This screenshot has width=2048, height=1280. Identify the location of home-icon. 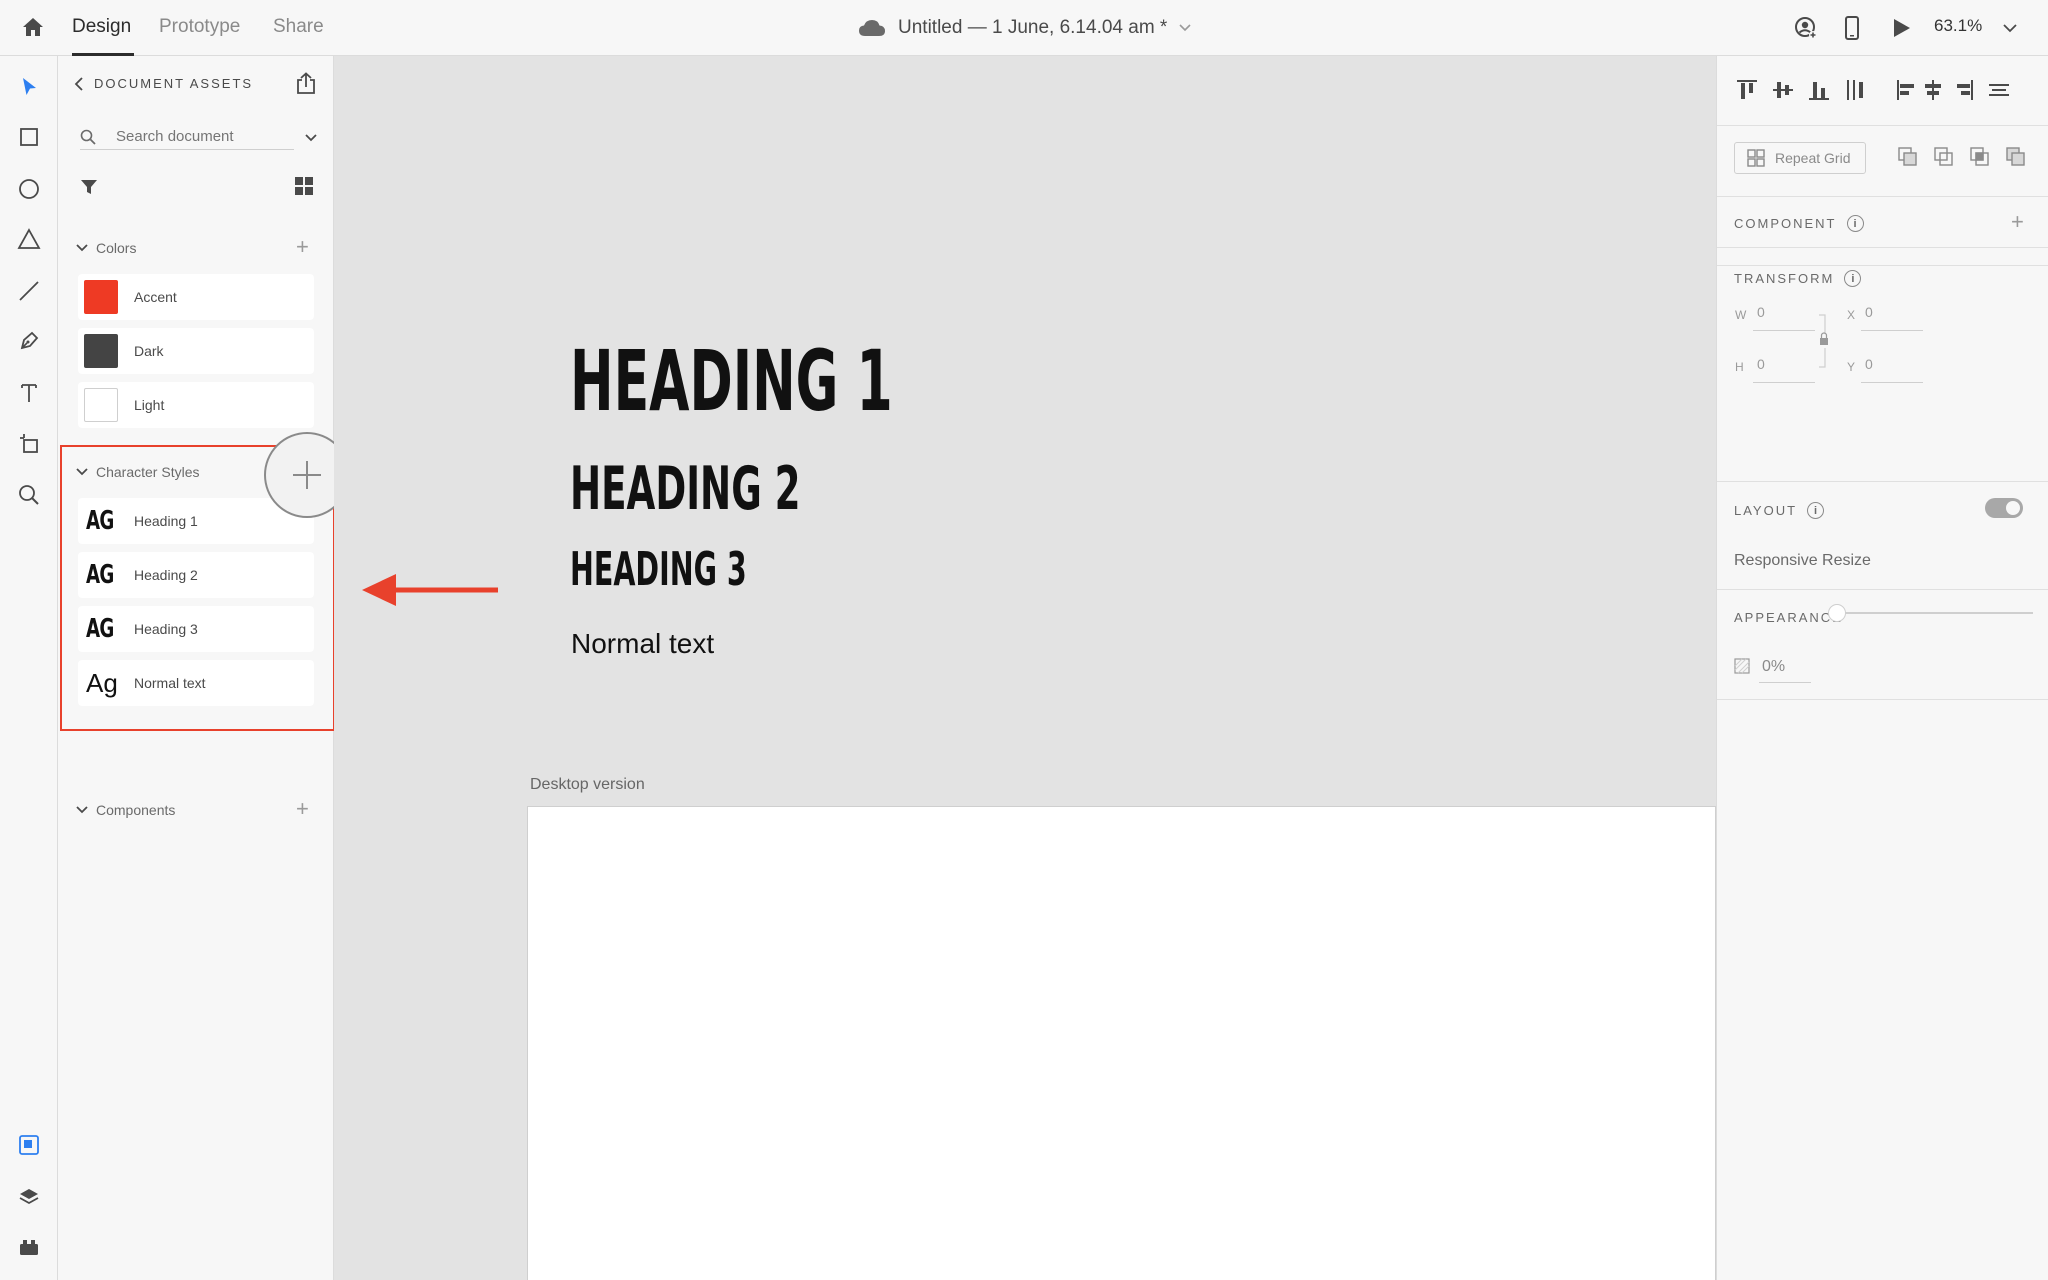
(33, 27).